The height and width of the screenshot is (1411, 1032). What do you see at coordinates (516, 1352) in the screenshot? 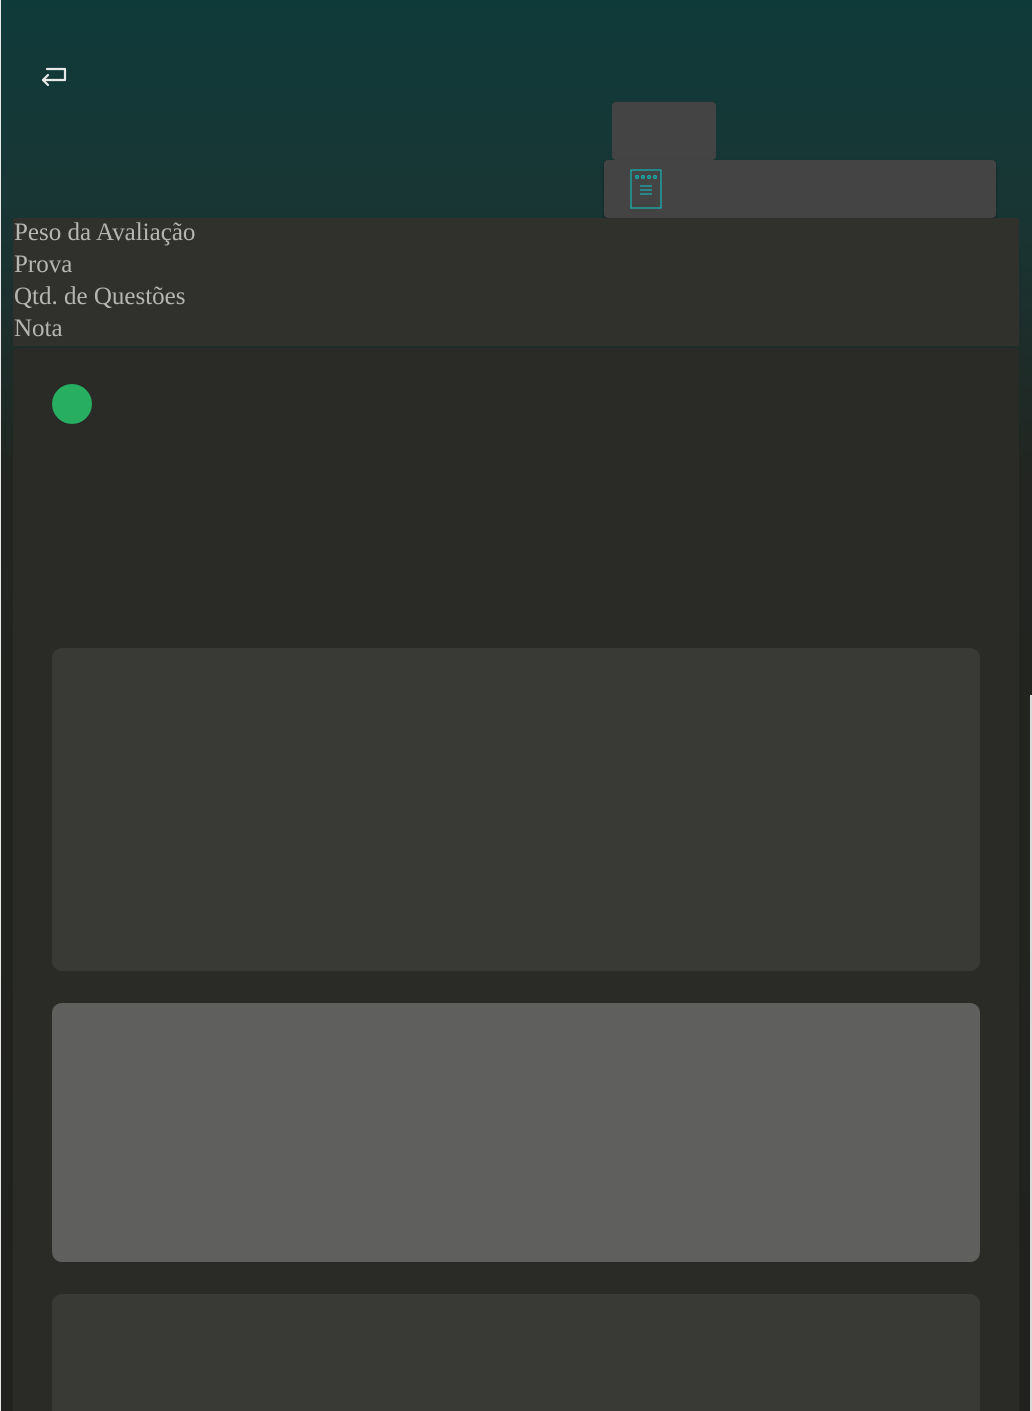
I see `content-card` at bounding box center [516, 1352].